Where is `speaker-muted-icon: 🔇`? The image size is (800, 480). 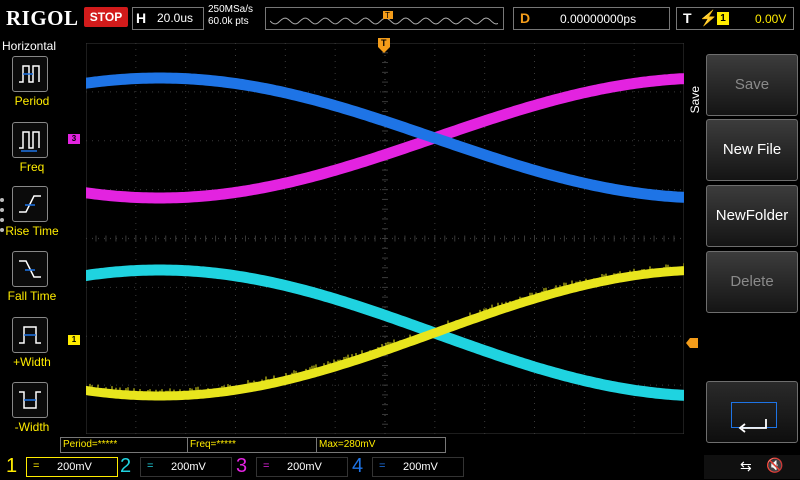 speaker-muted-icon: 🔇 is located at coordinates (774, 465).